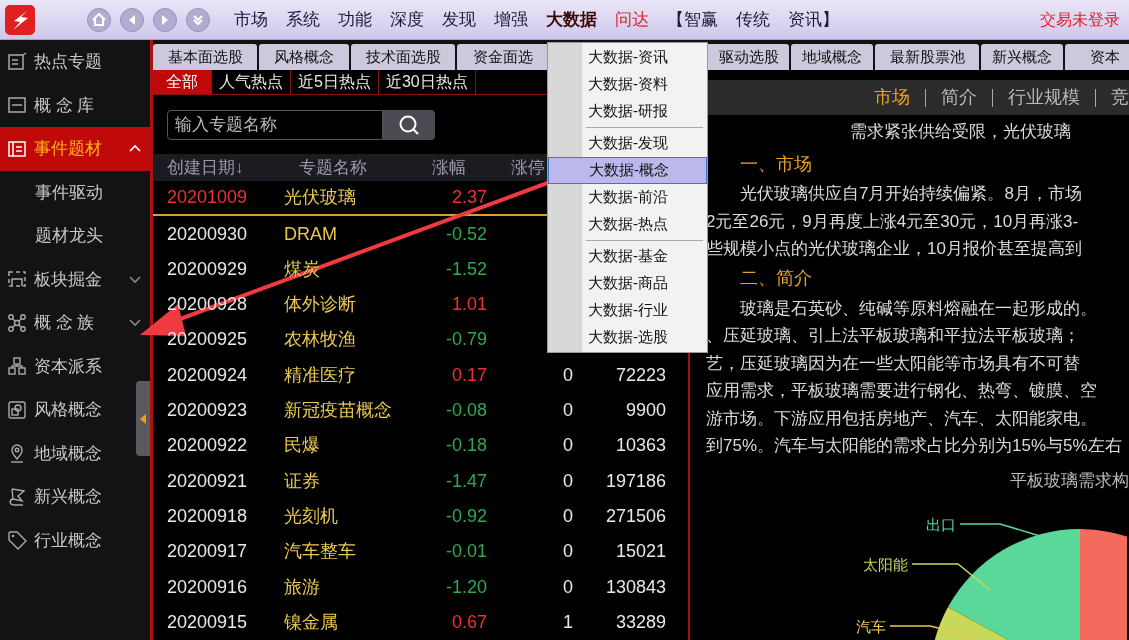  What do you see at coordinates (1120, 97) in the screenshot?
I see `detail-tab: 竞` at bounding box center [1120, 97].